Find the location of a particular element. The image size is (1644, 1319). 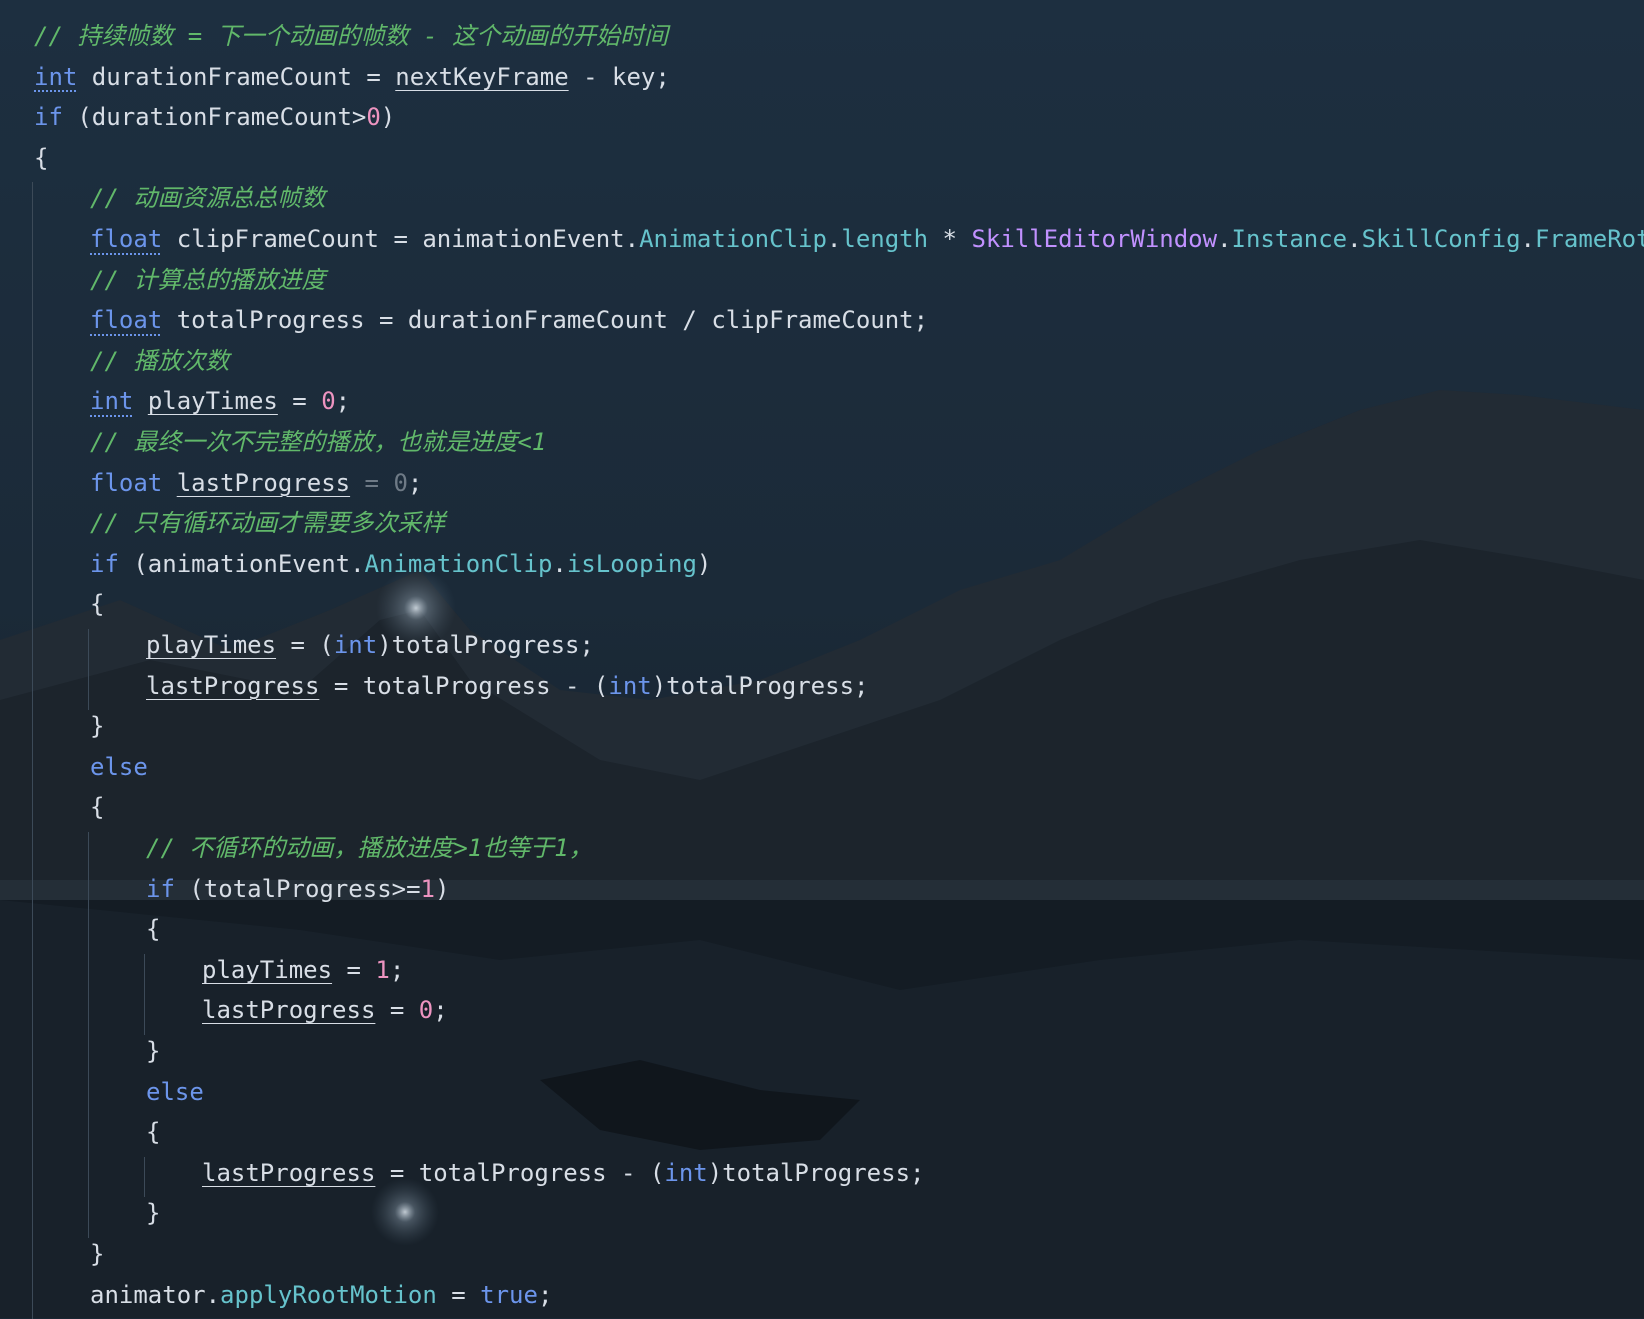

code-line: // 持续帧数 = 下一个动画的帧数 - 这个动画的开始时间 is located at coordinates (351, 36).